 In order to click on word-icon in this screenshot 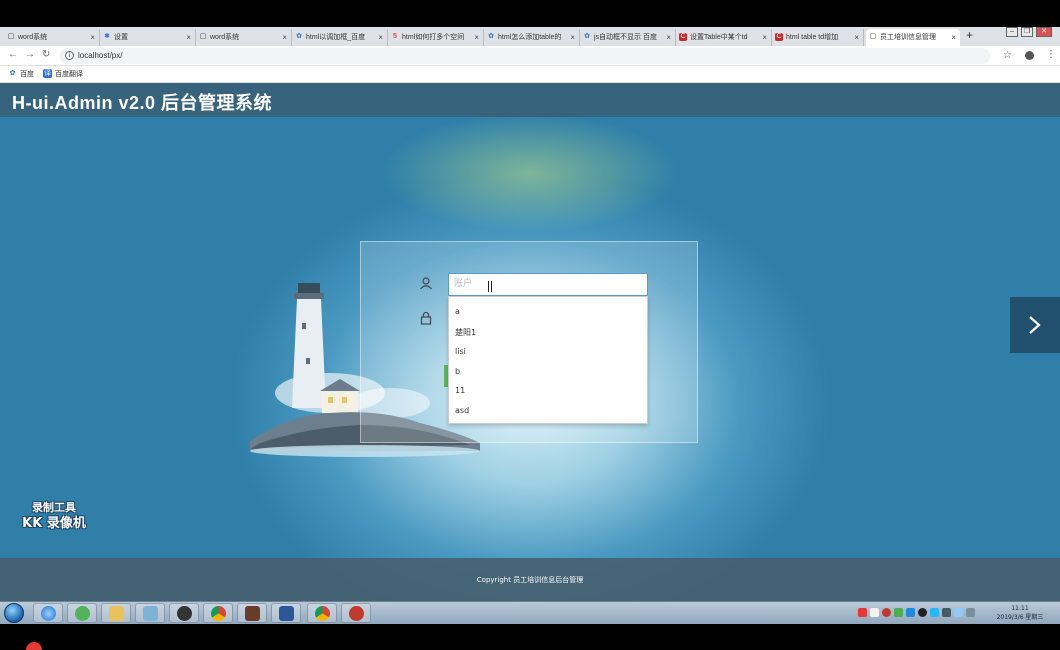, I will do `click(286, 613)`.